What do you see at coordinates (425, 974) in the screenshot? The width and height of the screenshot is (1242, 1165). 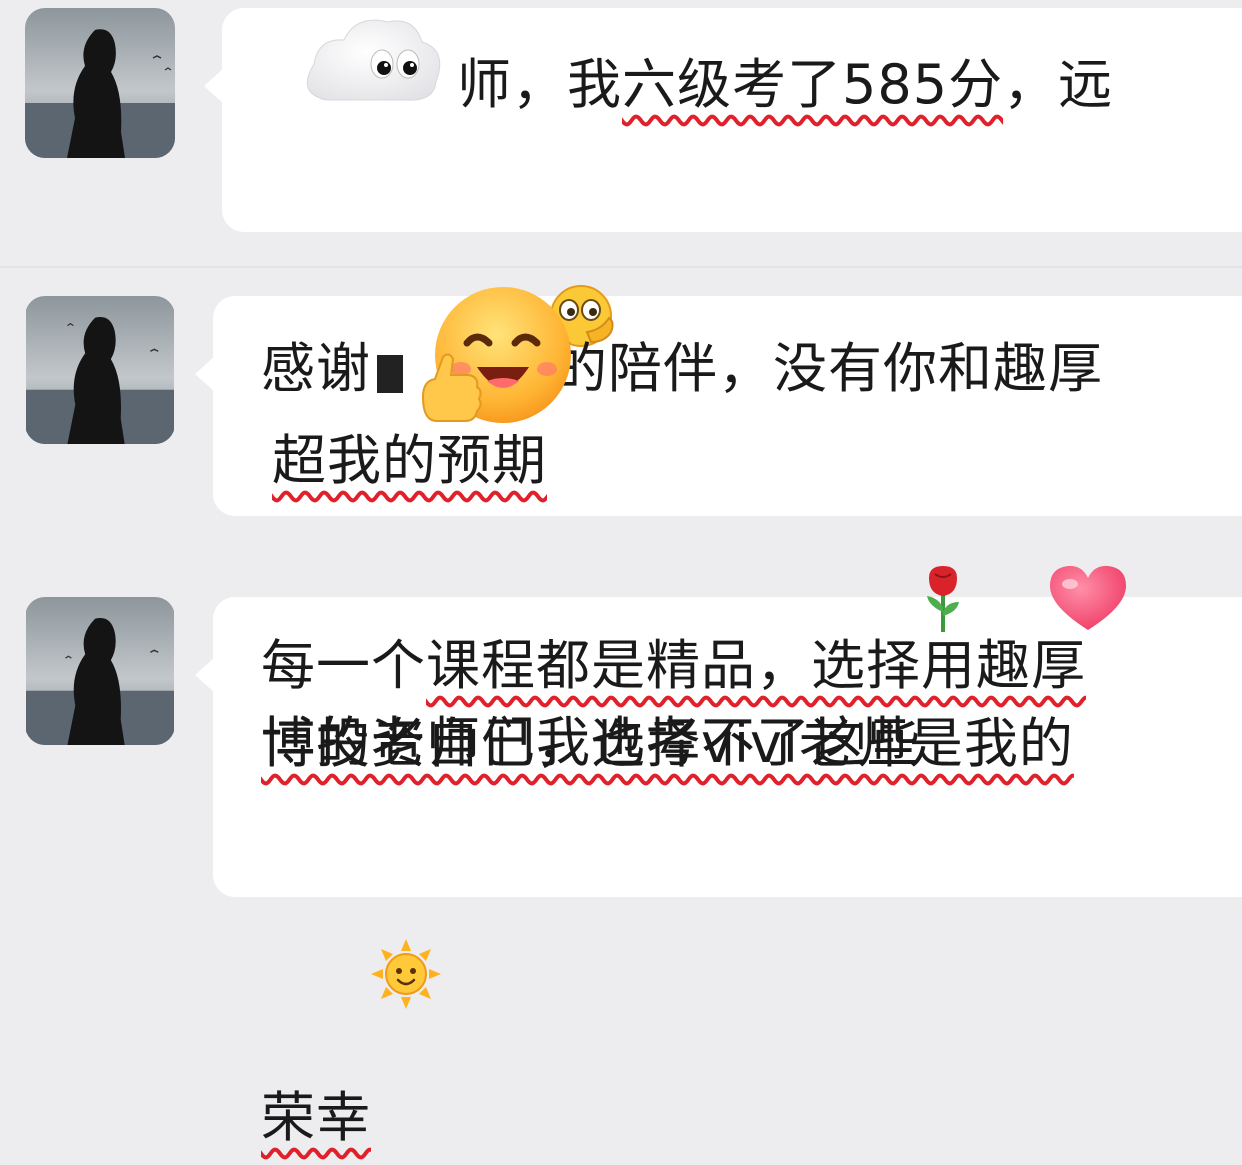 I see `sun-emoji` at bounding box center [425, 974].